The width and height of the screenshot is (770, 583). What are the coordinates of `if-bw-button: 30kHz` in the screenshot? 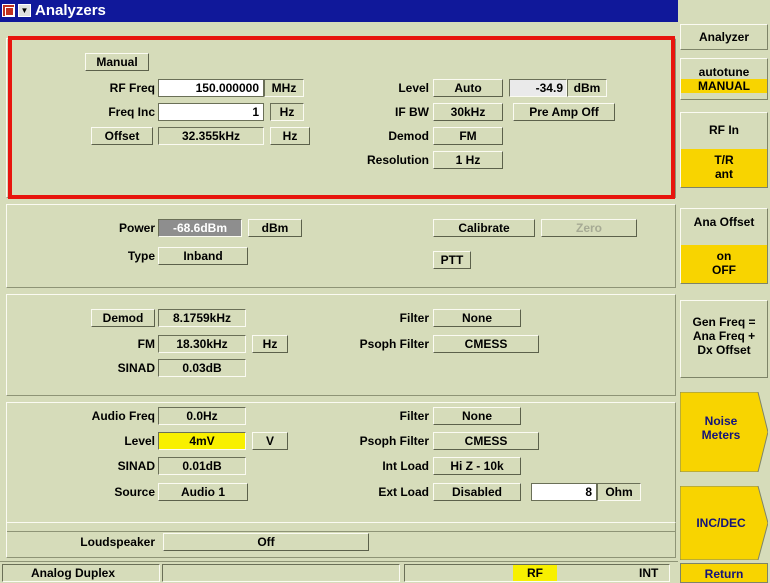 It's located at (468, 112).